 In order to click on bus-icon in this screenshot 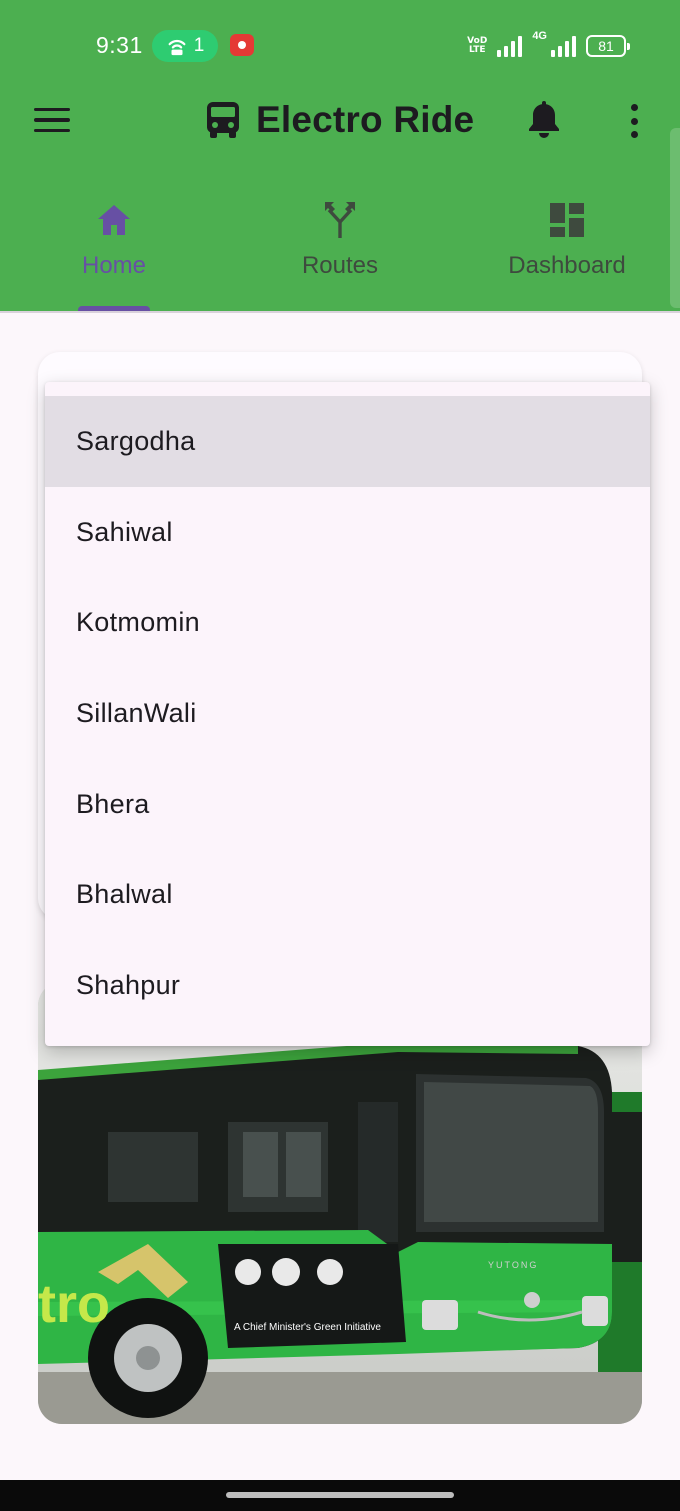, I will do `click(223, 120)`.